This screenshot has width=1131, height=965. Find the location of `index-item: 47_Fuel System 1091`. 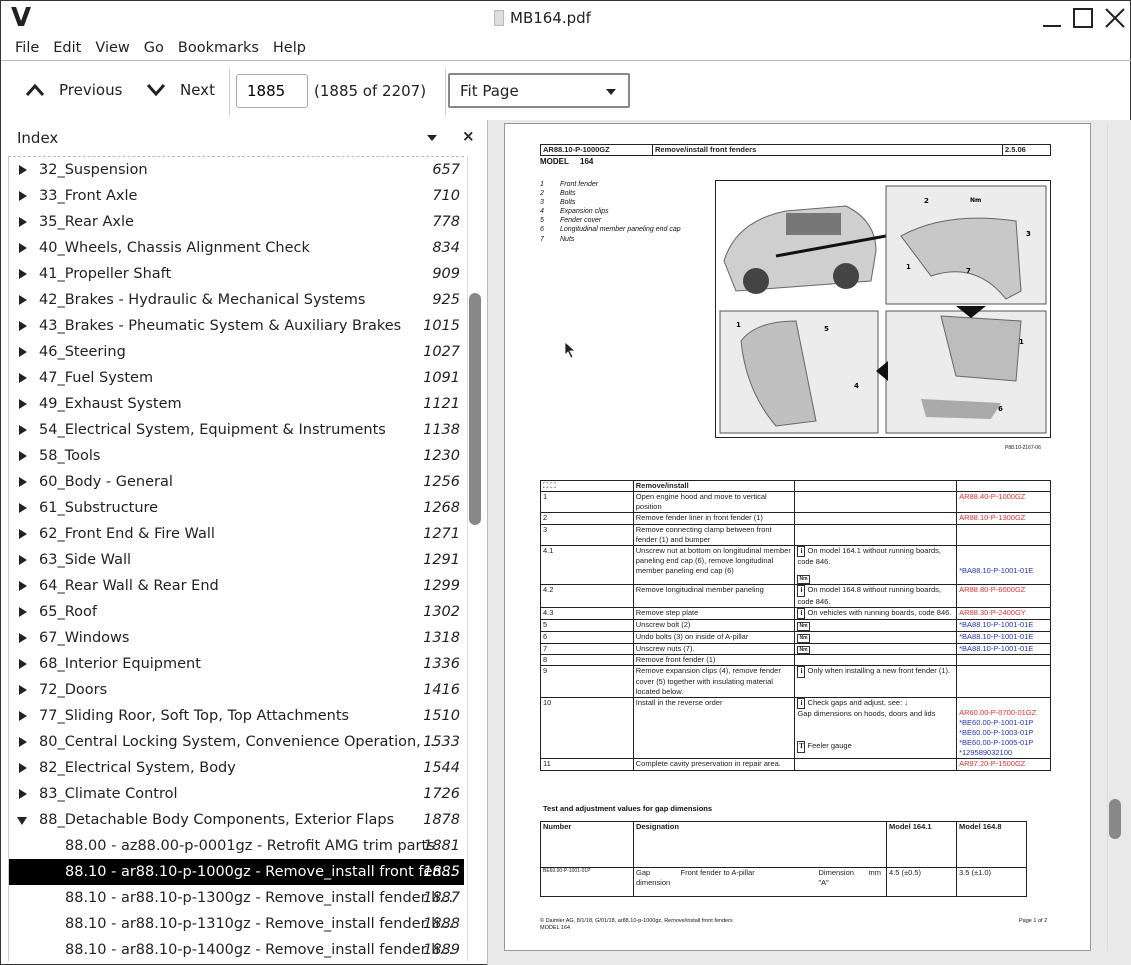

index-item: 47_Fuel System 1091 is located at coordinates (236, 378).